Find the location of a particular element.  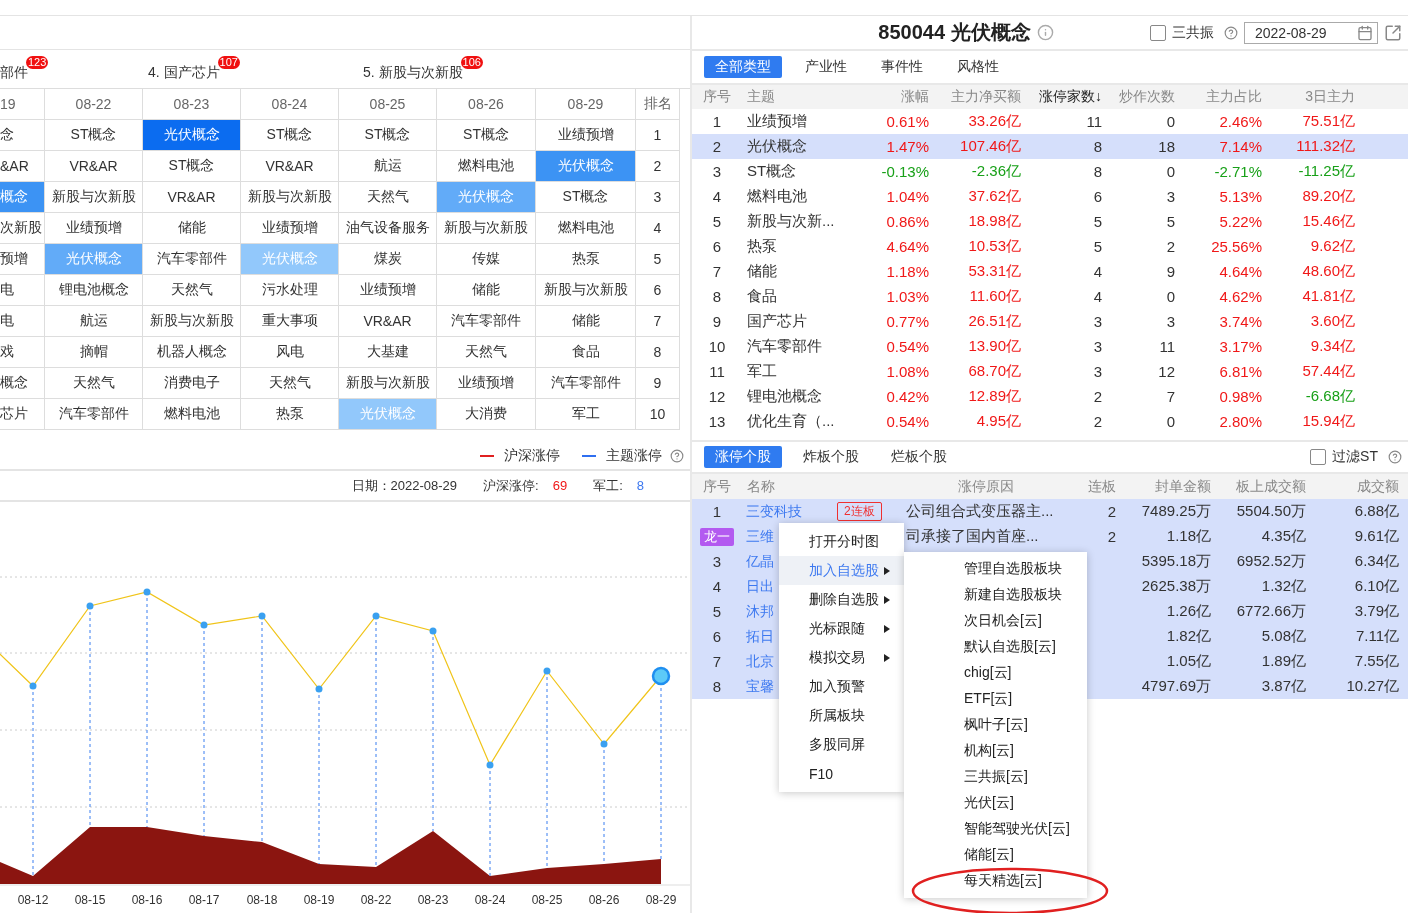

table-cell: 摘帽 is located at coordinates (94, 352).